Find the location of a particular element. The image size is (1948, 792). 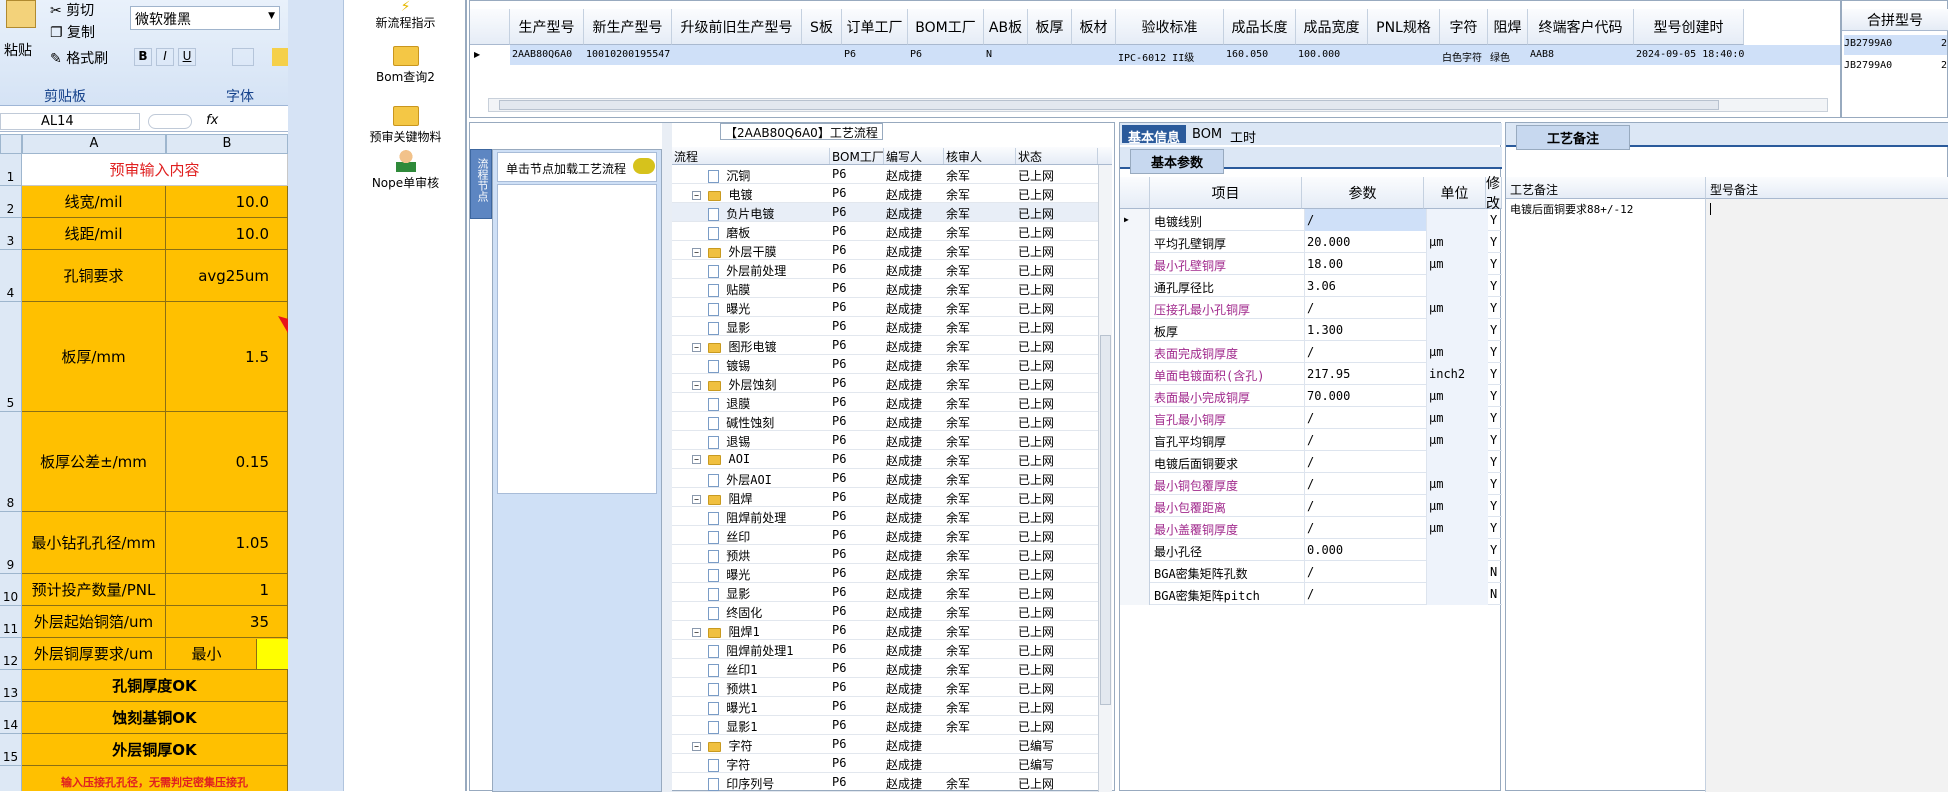

column-header: 成品长度 is located at coordinates (1260, 27).